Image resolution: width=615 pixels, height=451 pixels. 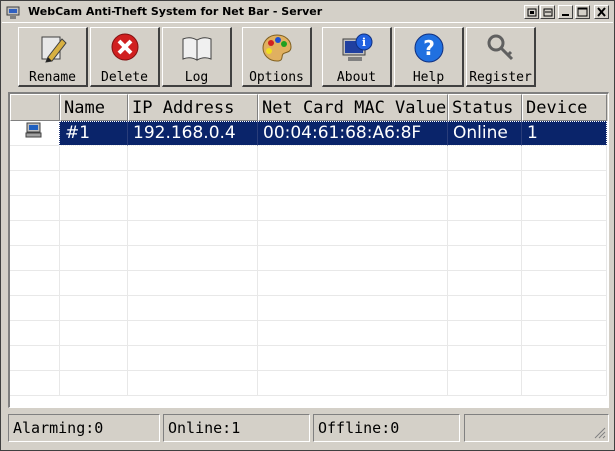 I want to click on computer-icon, so click(x=33, y=130).